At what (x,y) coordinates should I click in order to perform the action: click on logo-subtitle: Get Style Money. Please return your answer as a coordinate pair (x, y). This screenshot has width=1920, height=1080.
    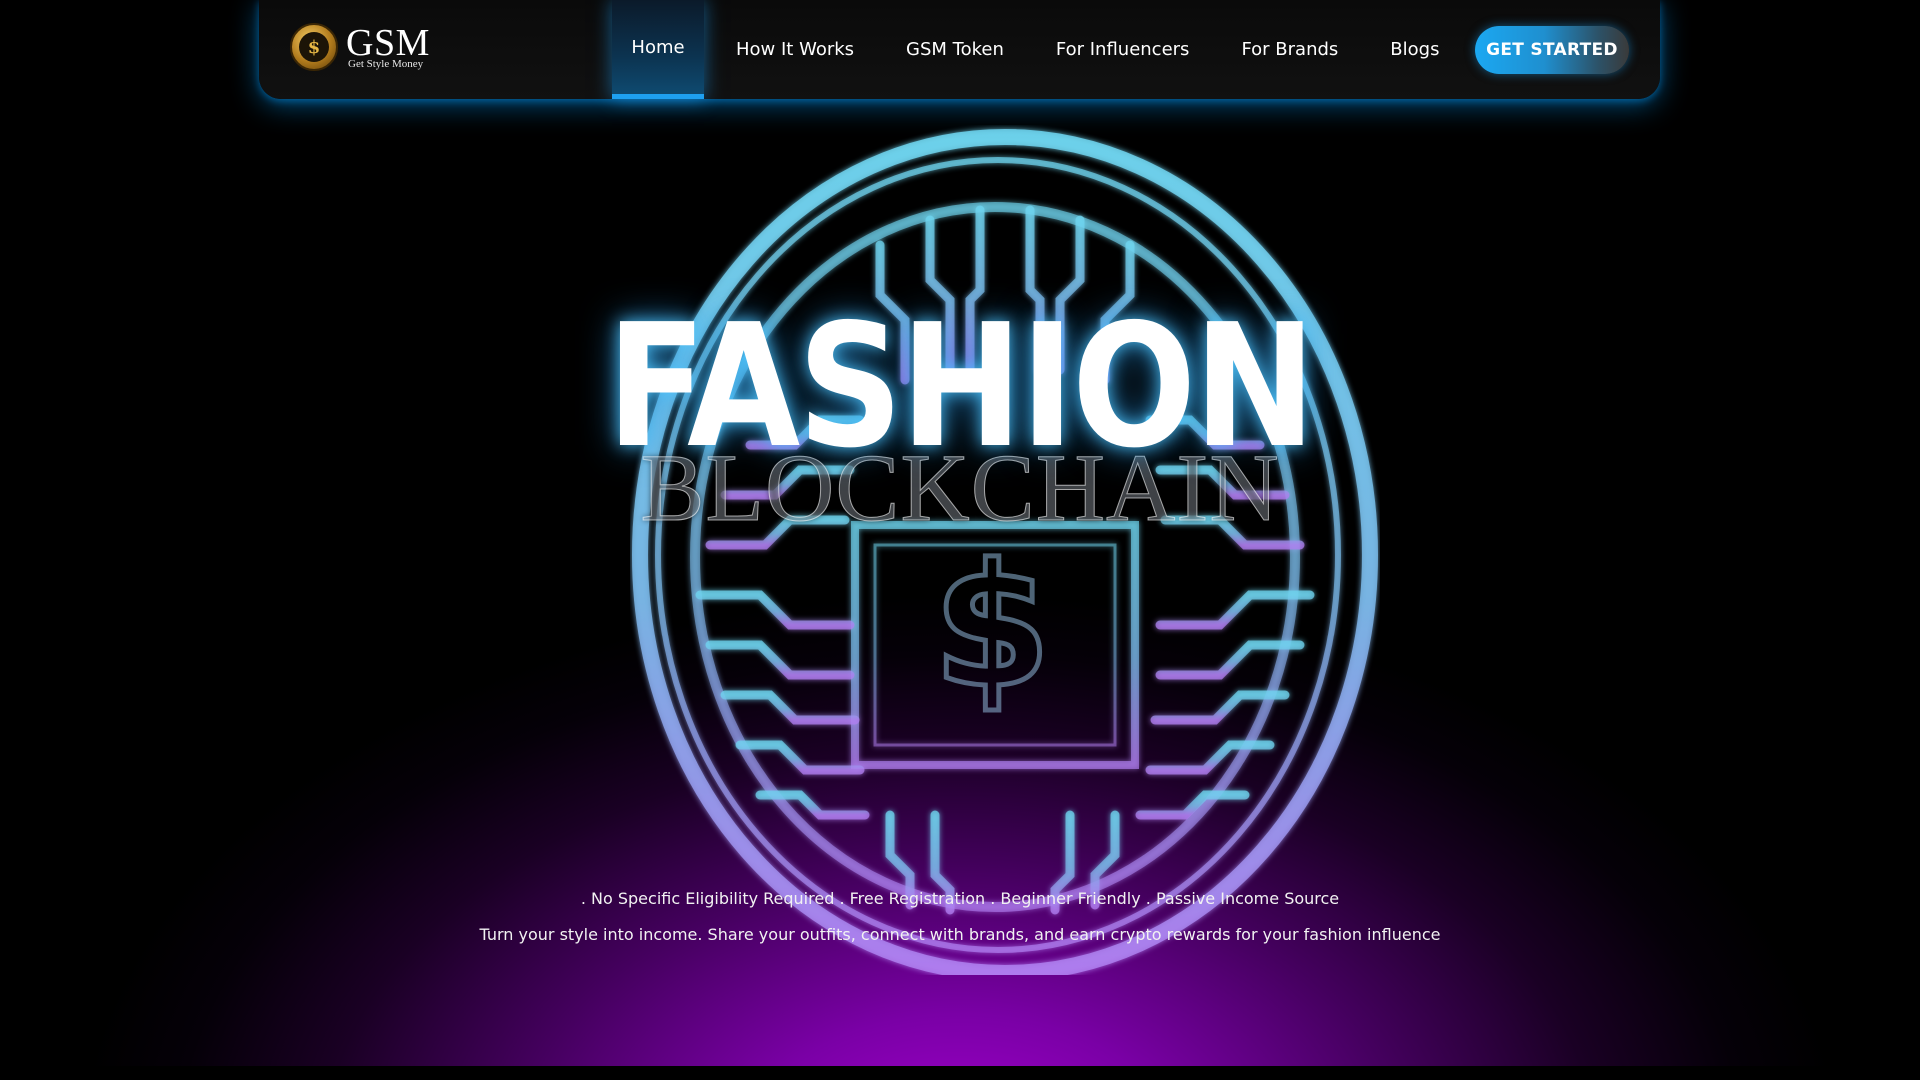
    Looking at the image, I should click on (386, 64).